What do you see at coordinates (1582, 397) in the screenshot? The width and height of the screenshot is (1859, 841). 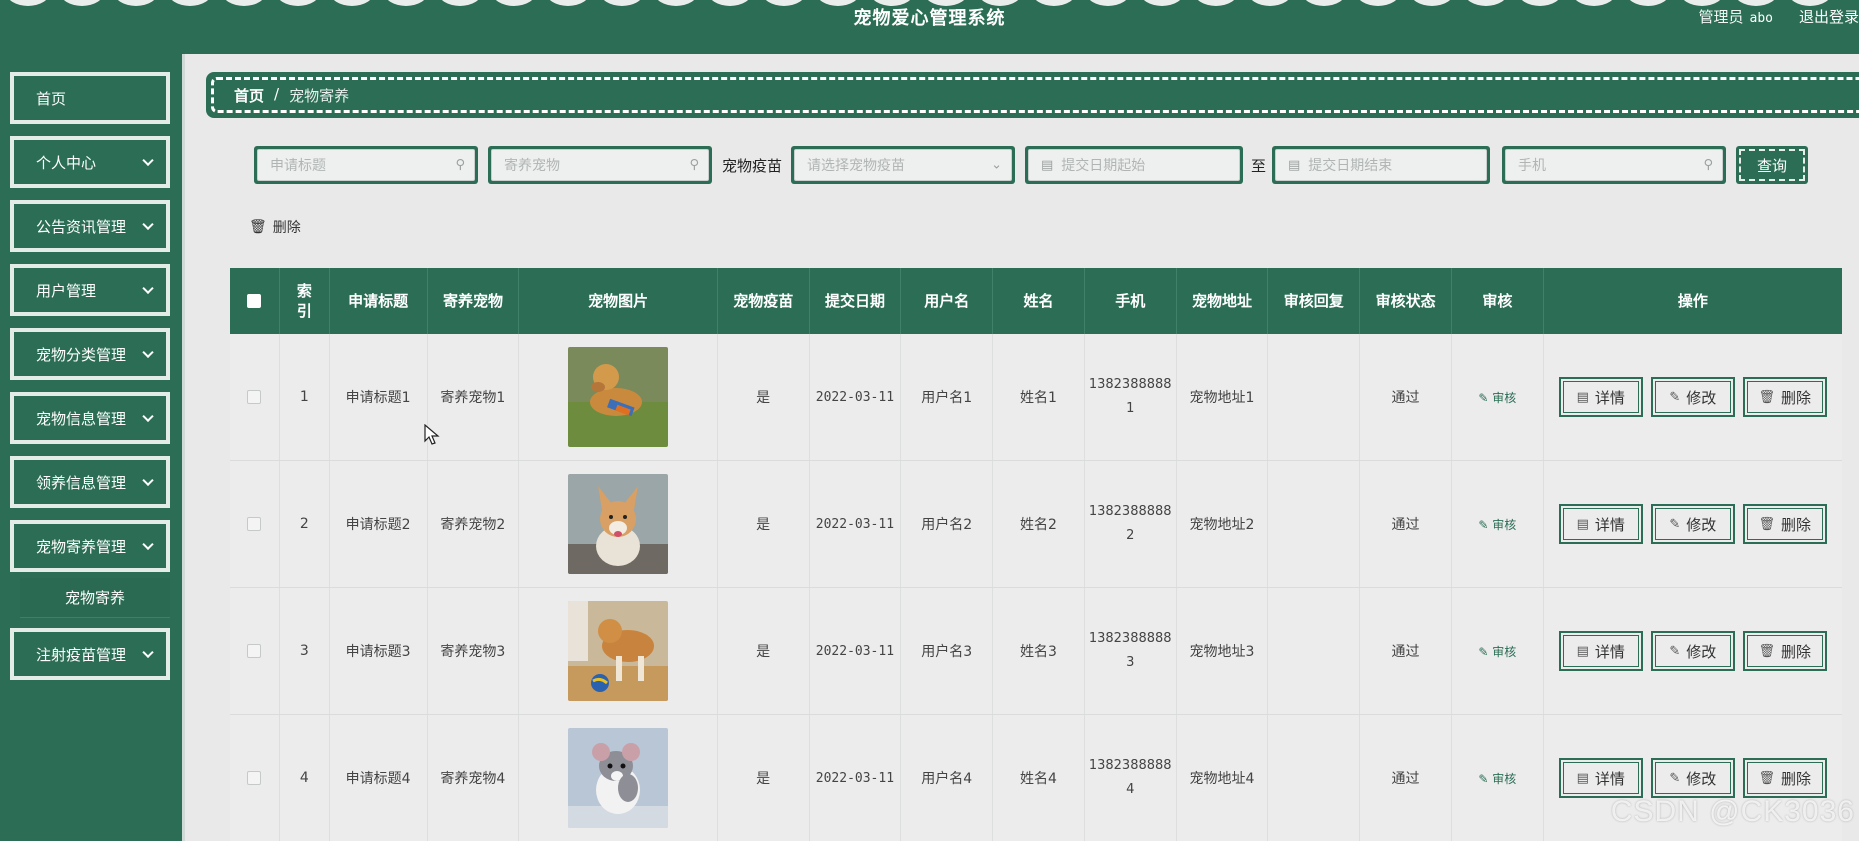 I see `document-icon: ▤` at bounding box center [1582, 397].